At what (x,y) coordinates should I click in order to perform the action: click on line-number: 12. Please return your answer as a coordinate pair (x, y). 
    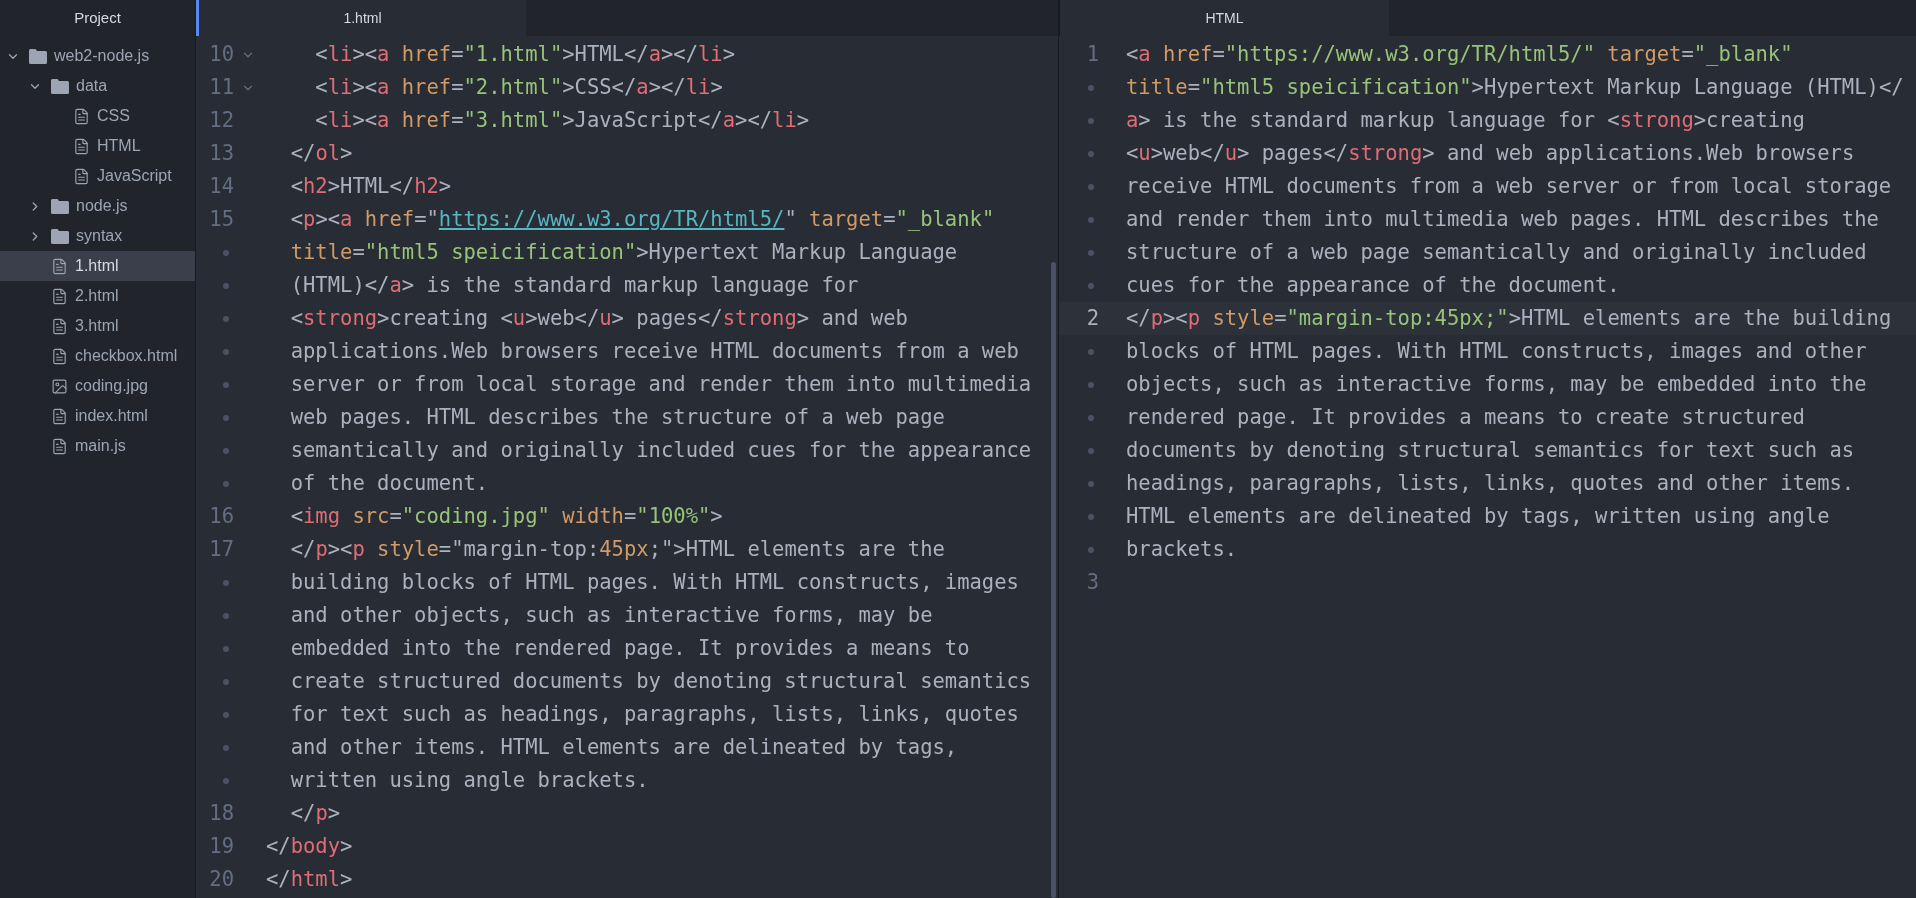
    Looking at the image, I should click on (221, 121).